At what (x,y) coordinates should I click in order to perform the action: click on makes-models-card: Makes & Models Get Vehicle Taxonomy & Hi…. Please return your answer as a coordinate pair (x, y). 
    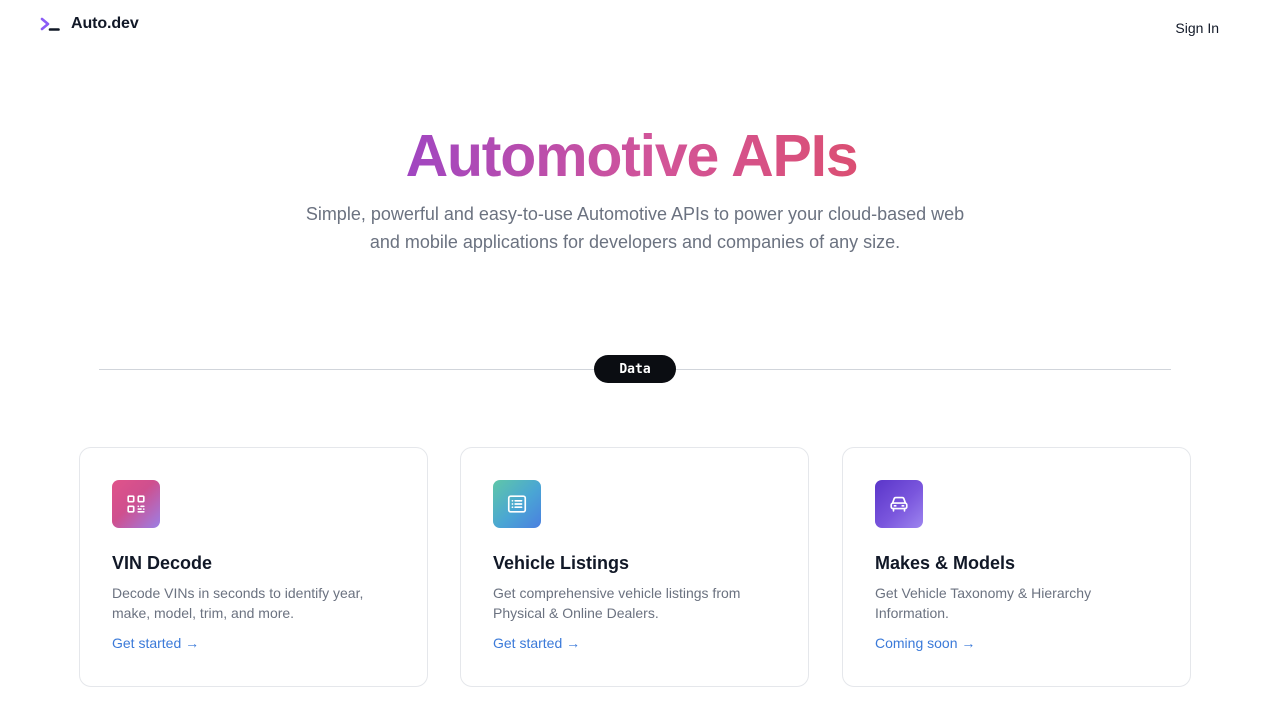
    Looking at the image, I should click on (1016, 567).